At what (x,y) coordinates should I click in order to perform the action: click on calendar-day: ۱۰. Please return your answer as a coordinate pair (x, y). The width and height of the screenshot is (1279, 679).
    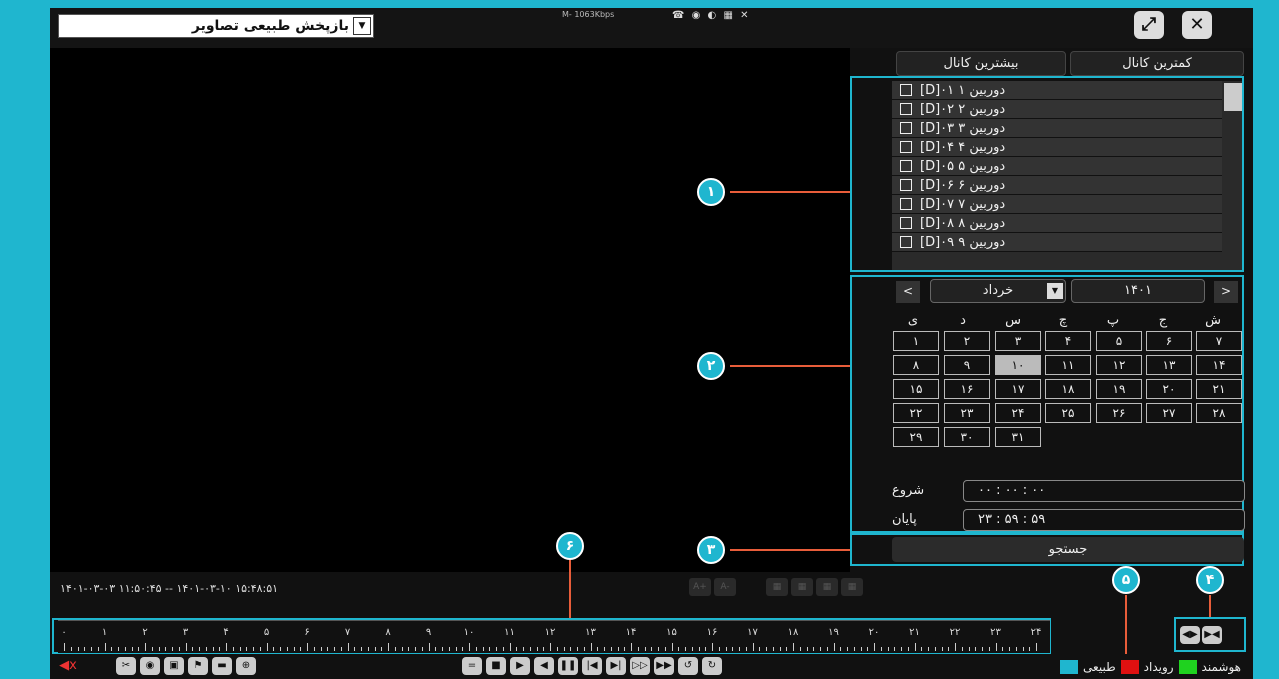
    Looking at the image, I should click on (1018, 365).